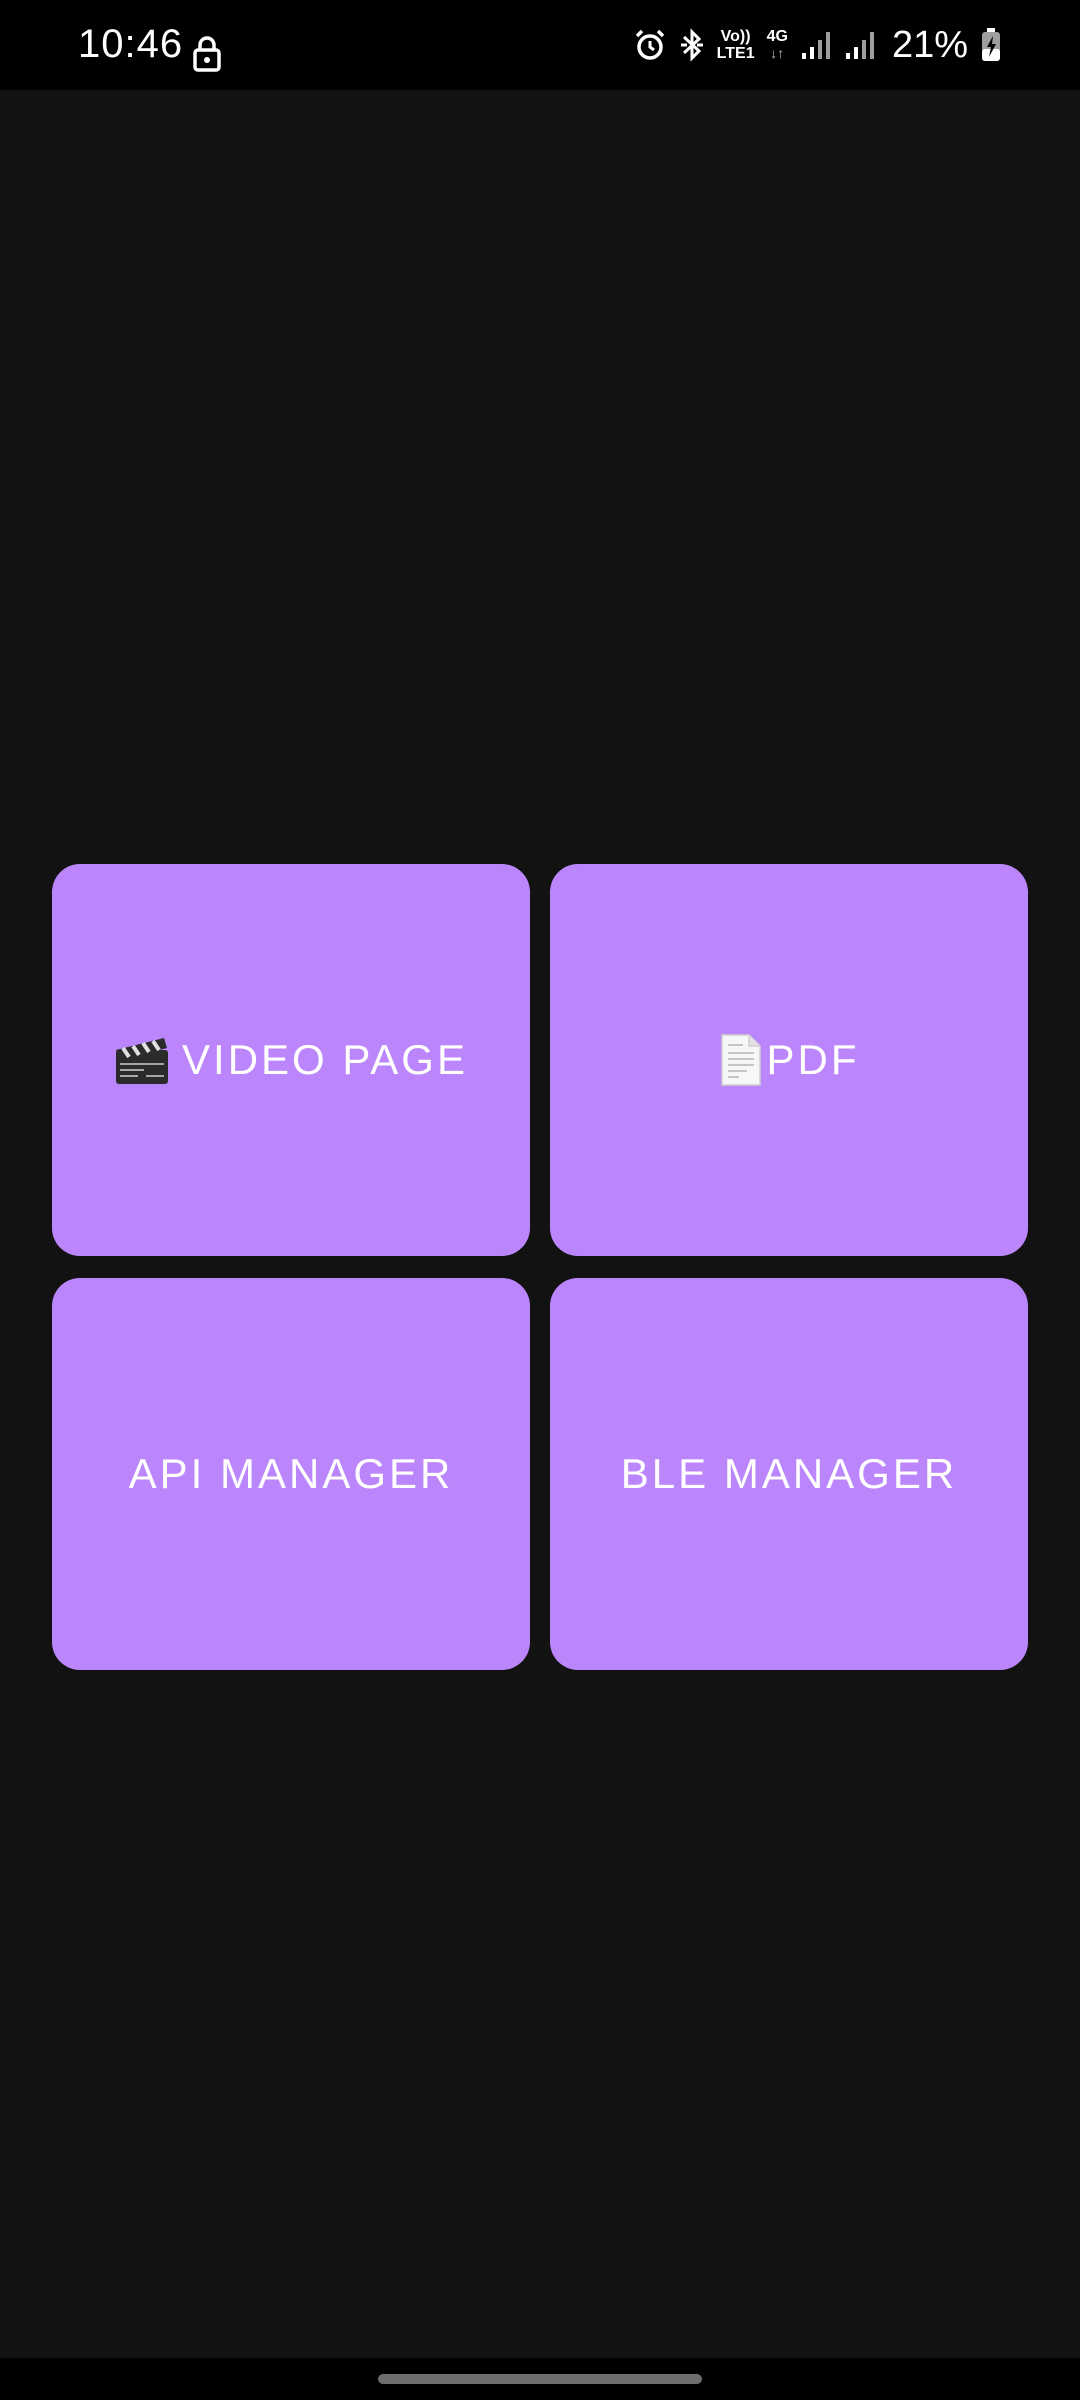 This screenshot has width=1080, height=2400. What do you see at coordinates (142, 1061) in the screenshot?
I see `clapperboard-icon` at bounding box center [142, 1061].